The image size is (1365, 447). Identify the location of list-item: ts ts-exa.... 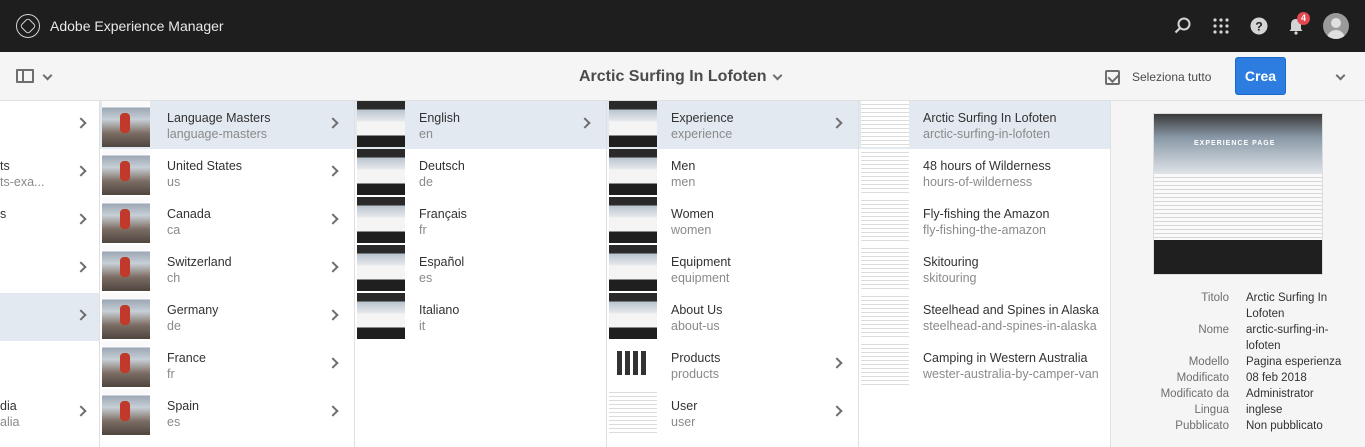
(49, 173).